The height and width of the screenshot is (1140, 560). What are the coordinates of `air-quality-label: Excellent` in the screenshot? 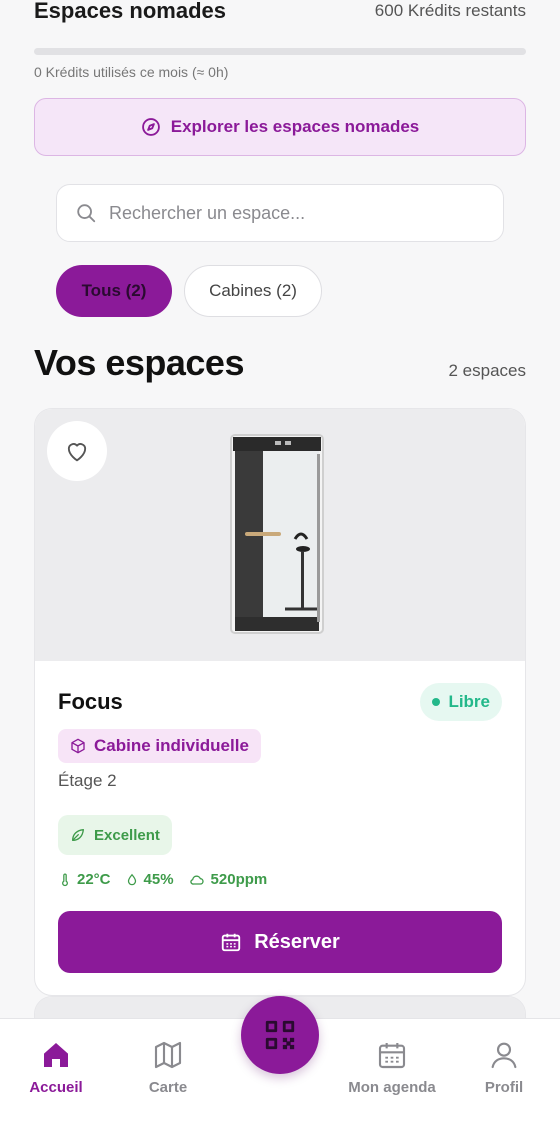 It's located at (127, 835).